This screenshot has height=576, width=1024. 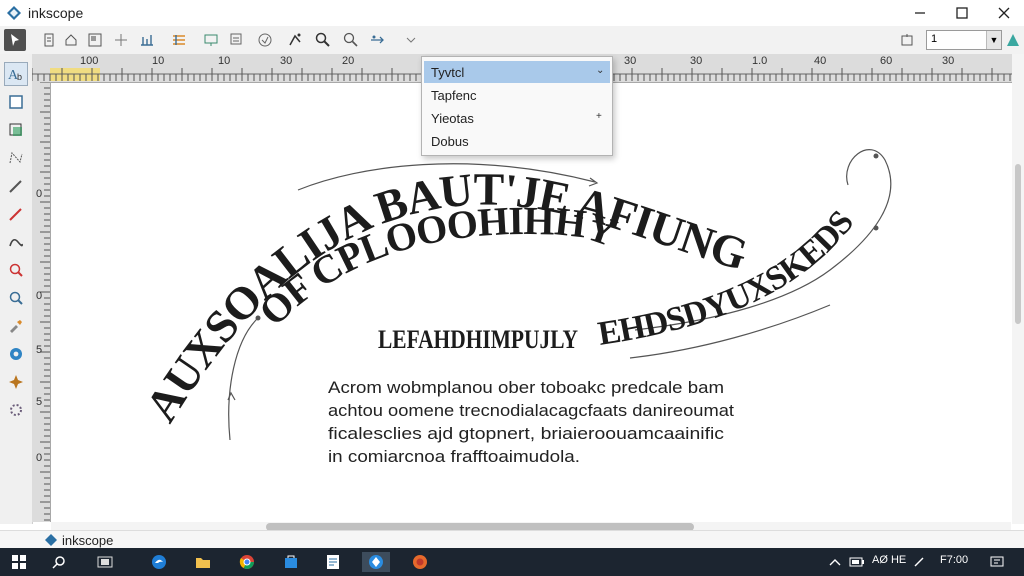 I want to click on square-icon, so click(x=907, y=40).